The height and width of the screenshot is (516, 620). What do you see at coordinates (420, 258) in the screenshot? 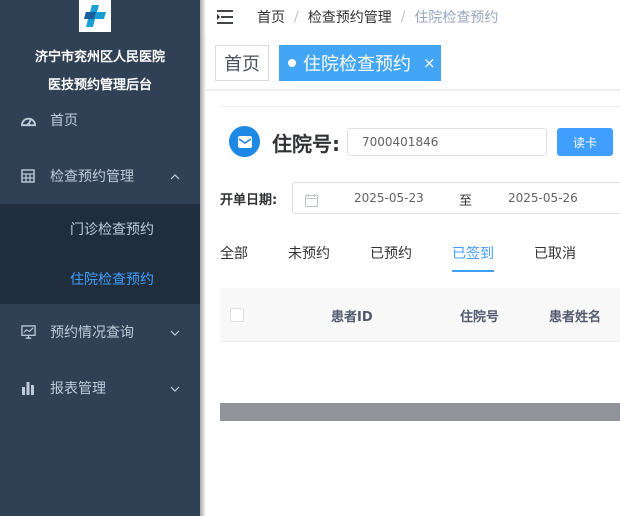
I see `status-tabs: 全部 未预约 已预约 已签到 已取消` at bounding box center [420, 258].